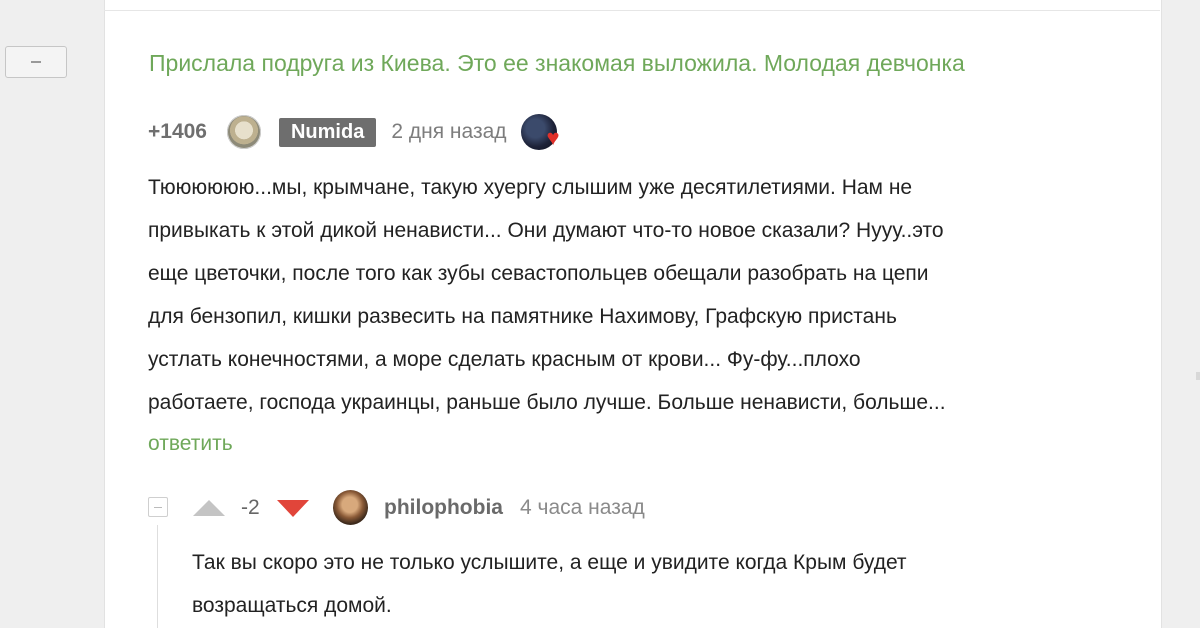  I want to click on triangle-down-icon, so click(293, 508).